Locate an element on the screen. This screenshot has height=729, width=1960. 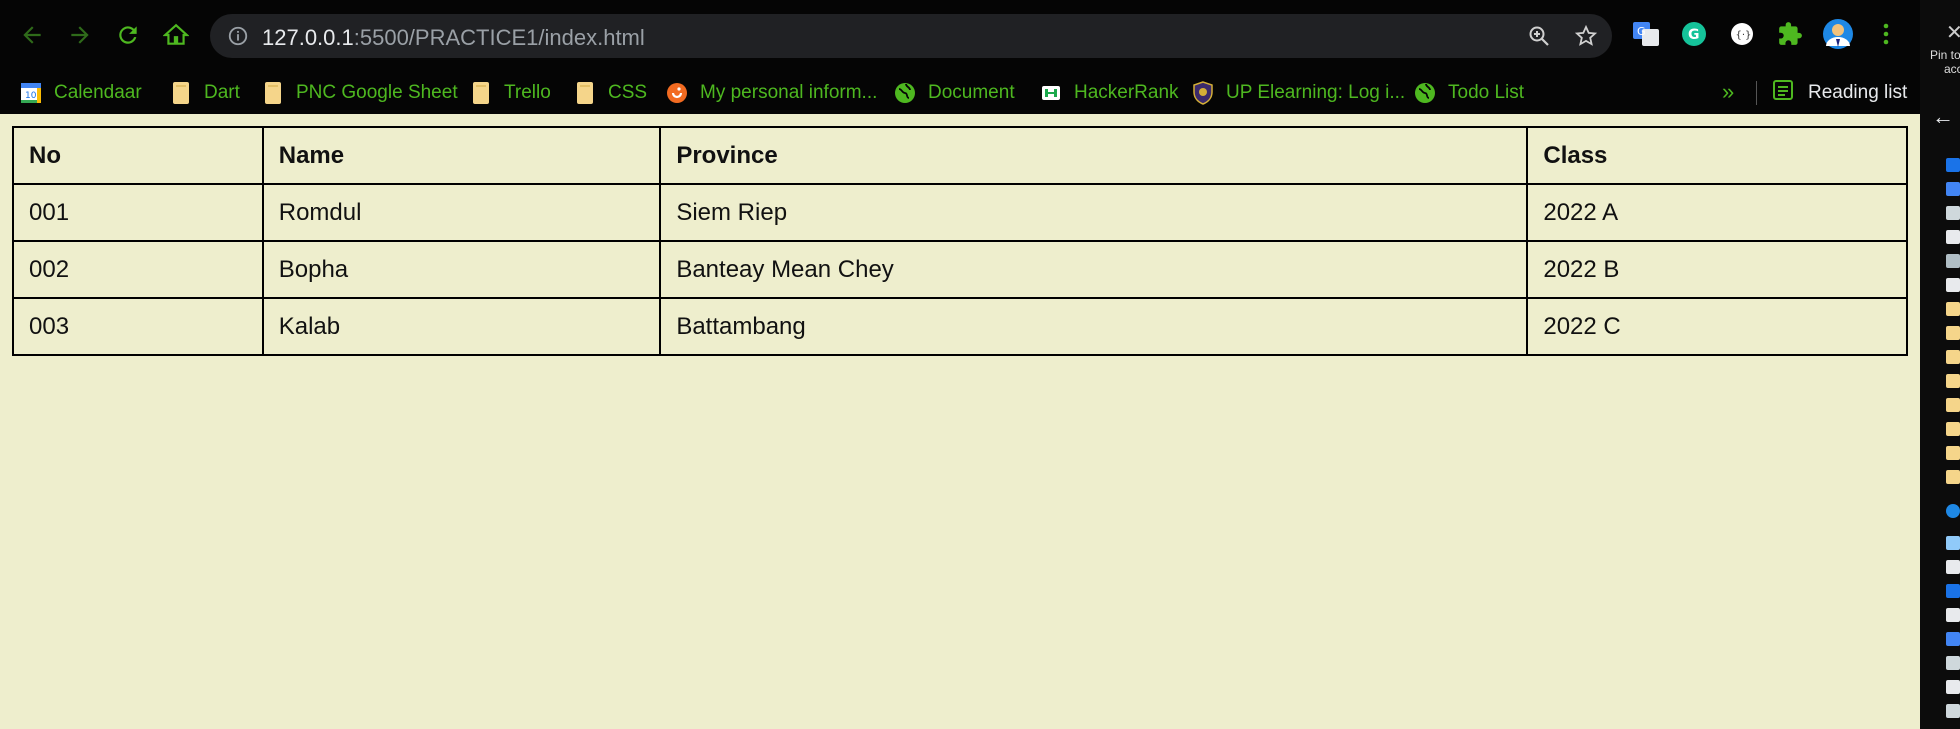
side-panel-pin-text: Pin to acc is located at coordinates (1945, 62).